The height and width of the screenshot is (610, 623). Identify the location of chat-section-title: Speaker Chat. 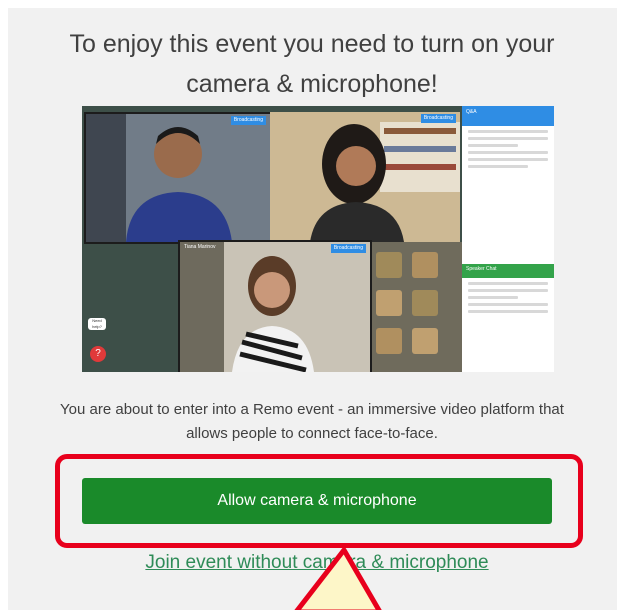
(508, 271).